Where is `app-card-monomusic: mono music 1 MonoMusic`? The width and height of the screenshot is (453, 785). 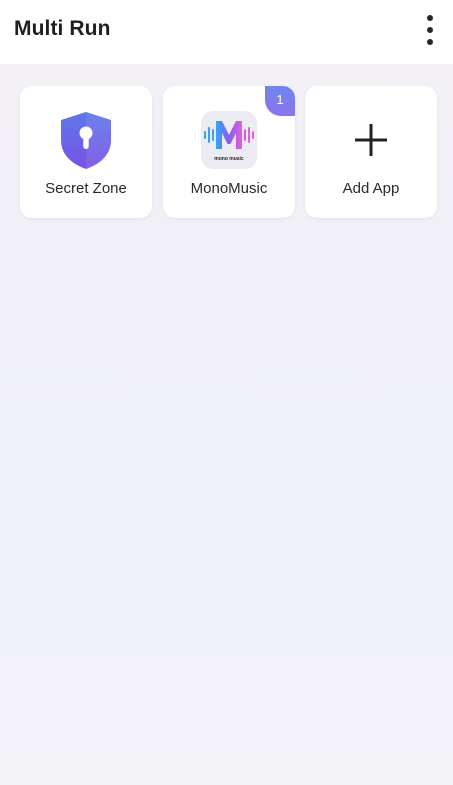
app-card-monomusic: mono music 1 MonoMusic is located at coordinates (229, 152).